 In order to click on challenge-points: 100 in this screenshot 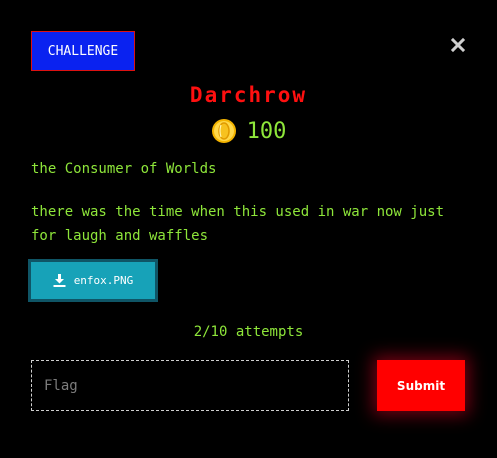, I will do `click(248, 131)`.